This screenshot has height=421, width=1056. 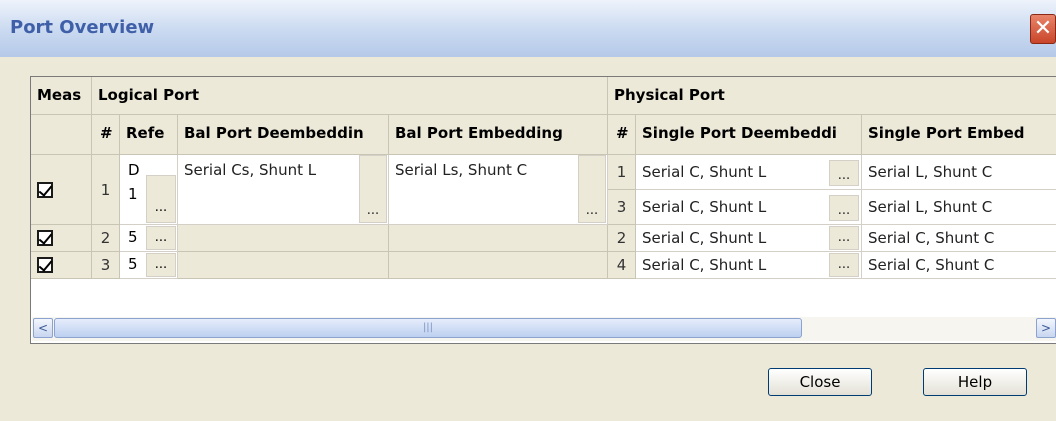 I want to click on horizontal-scrollbar: < ||| >, so click(x=544, y=329).